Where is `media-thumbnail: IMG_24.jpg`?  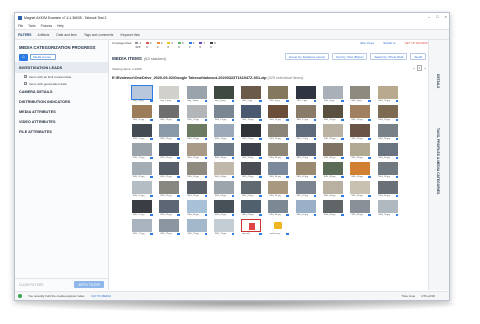
media-thumbnail: IMG_24.jpg is located at coordinates (224, 133).